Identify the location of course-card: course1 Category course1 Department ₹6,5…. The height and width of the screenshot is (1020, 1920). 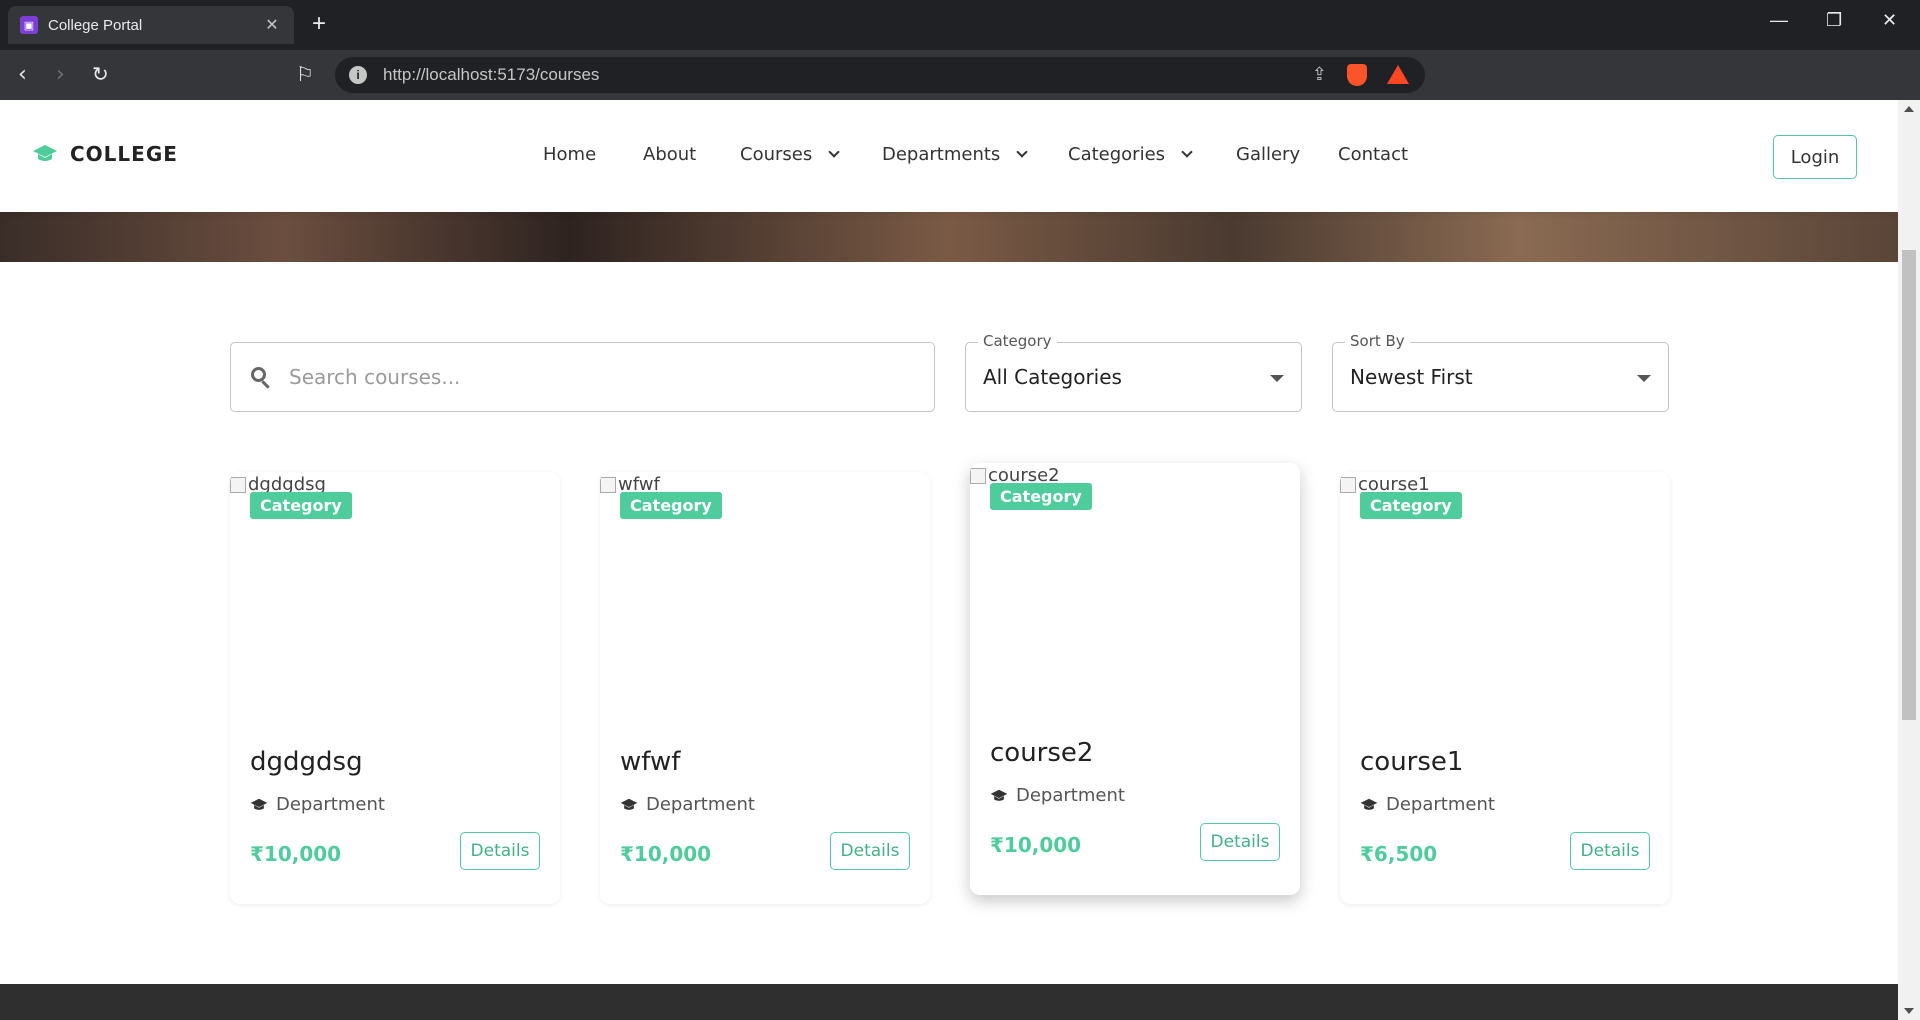
(1505, 688).